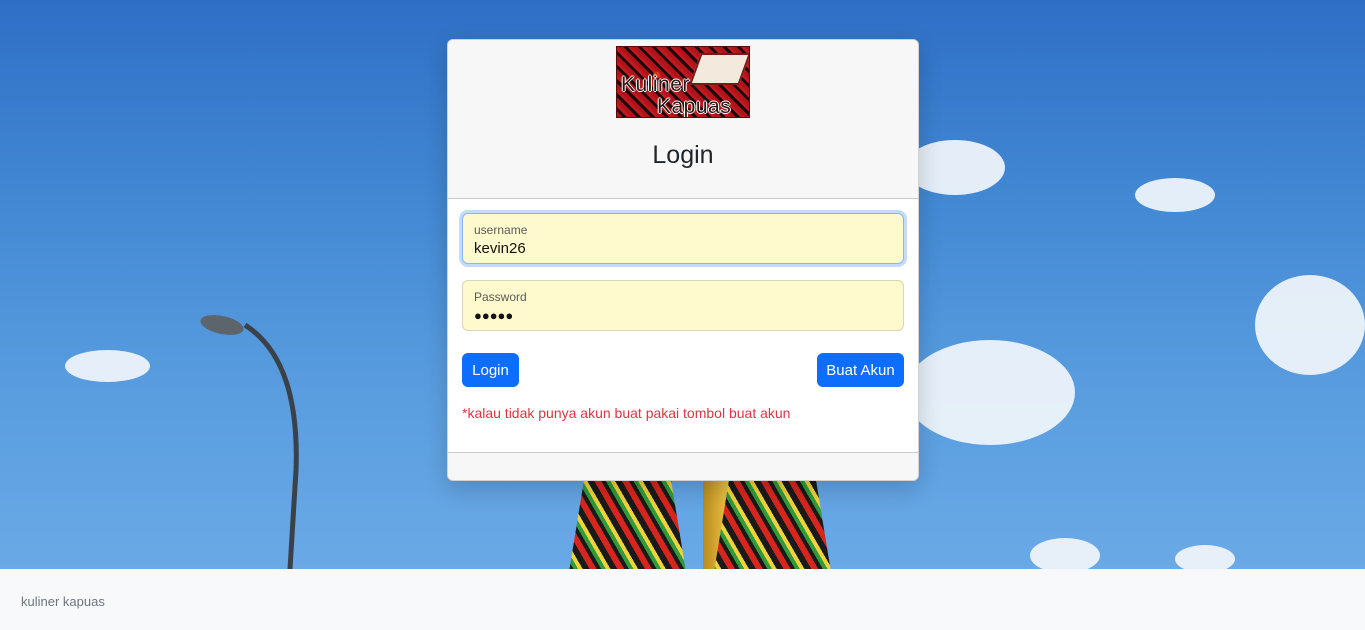 This screenshot has width=1365, height=630. I want to click on page-title: Login, so click(683, 155).